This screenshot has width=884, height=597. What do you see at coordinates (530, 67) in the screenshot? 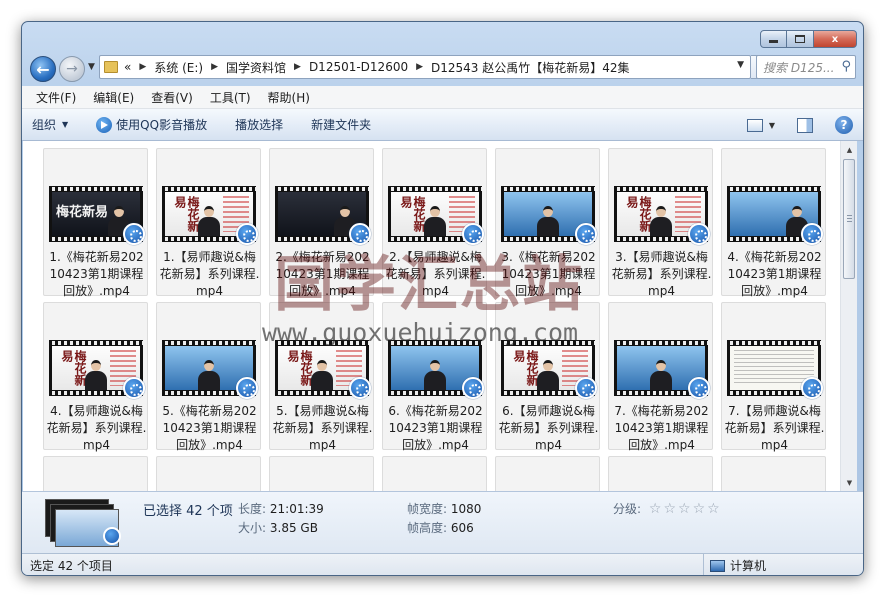
I see `breadcrumb-current: D12543 赵公禹竹【梅花新易】42集` at bounding box center [530, 67].